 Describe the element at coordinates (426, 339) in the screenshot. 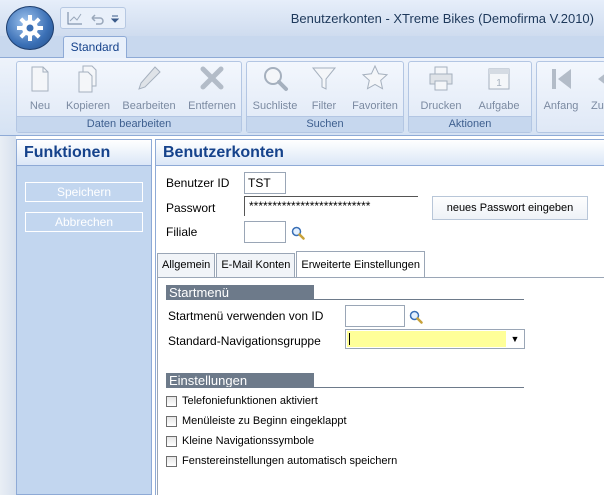

I see `nav-group-value` at that location.